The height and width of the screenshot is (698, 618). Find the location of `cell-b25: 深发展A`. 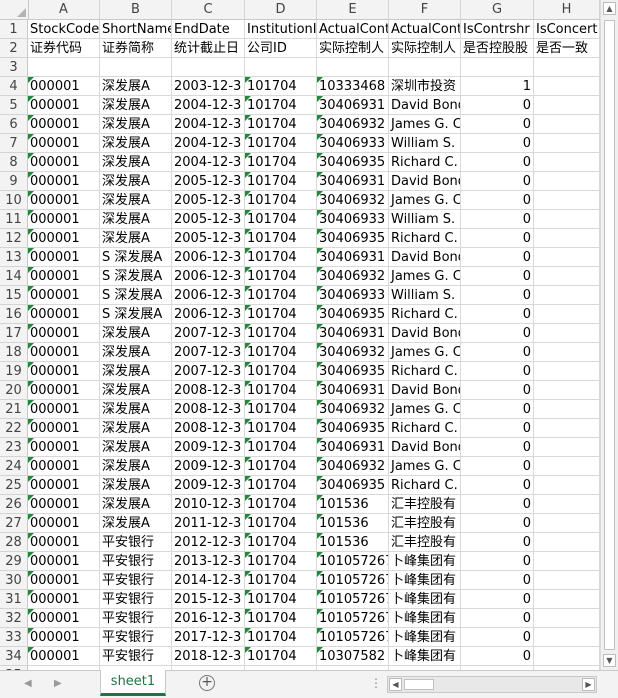

cell-b25: 深发展A is located at coordinates (136, 485).